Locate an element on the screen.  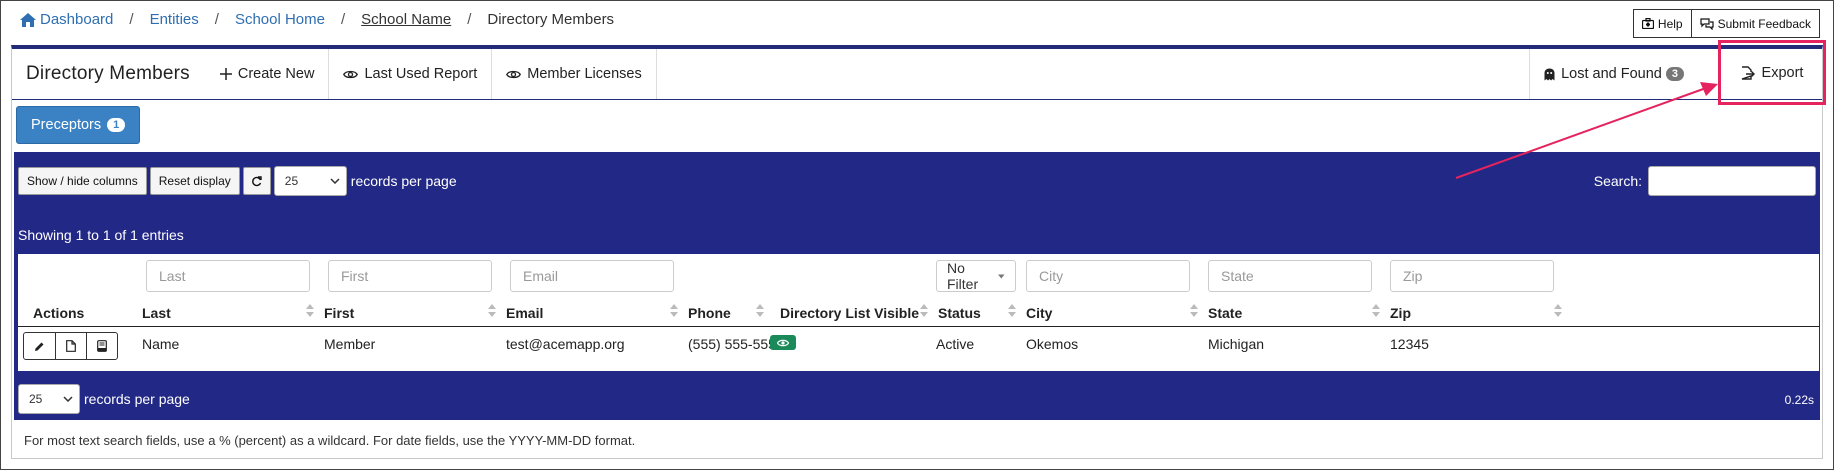
city-filter-input: City is located at coordinates (1108, 276).